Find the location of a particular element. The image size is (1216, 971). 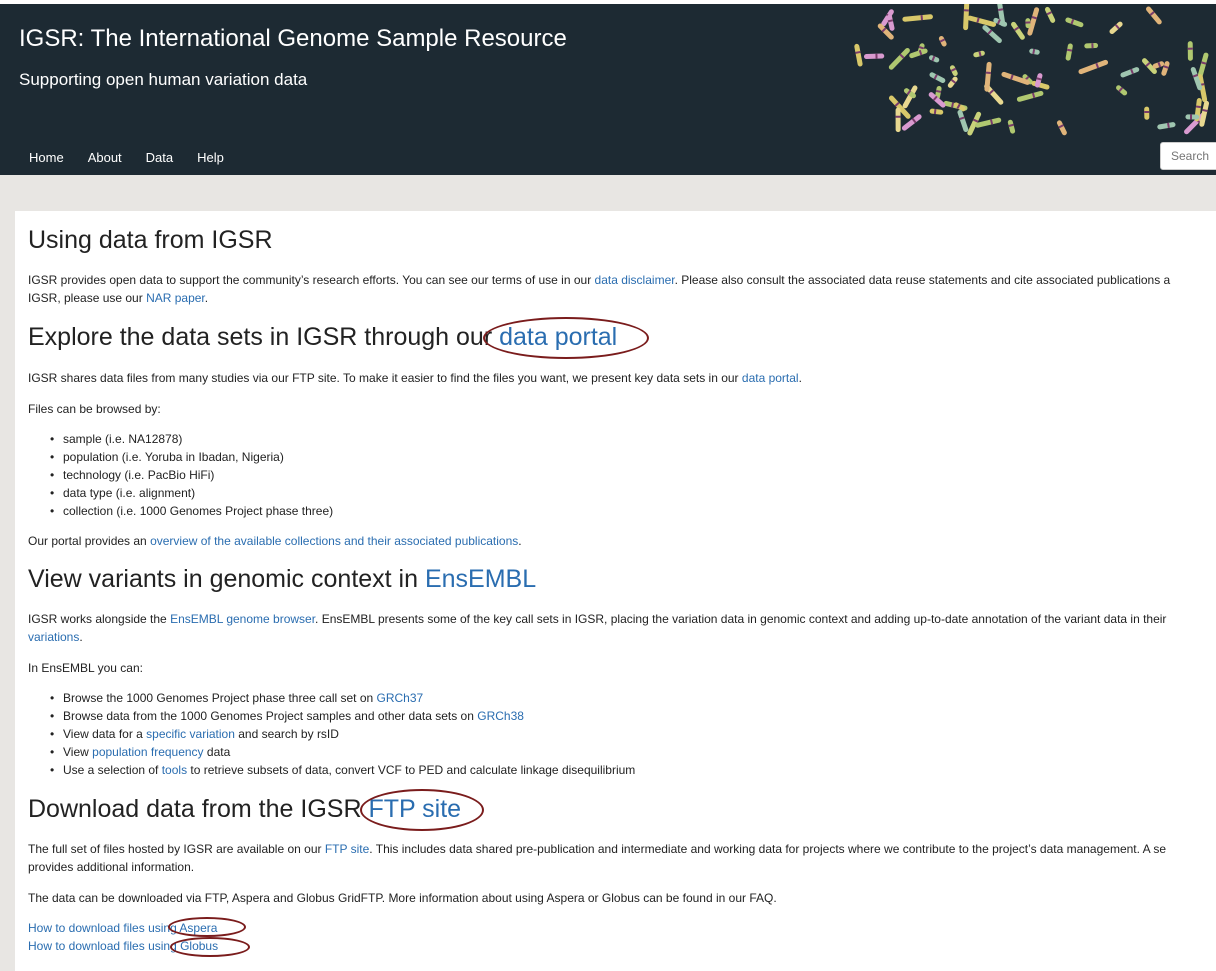

site-subtitle: Supporting open human variation data is located at coordinates (163, 79).